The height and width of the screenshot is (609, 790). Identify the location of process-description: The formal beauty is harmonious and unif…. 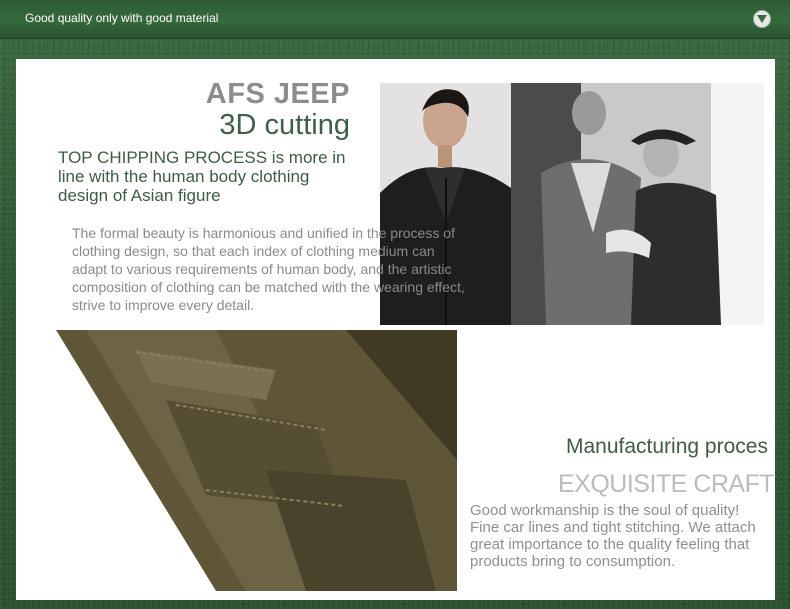
(268, 269).